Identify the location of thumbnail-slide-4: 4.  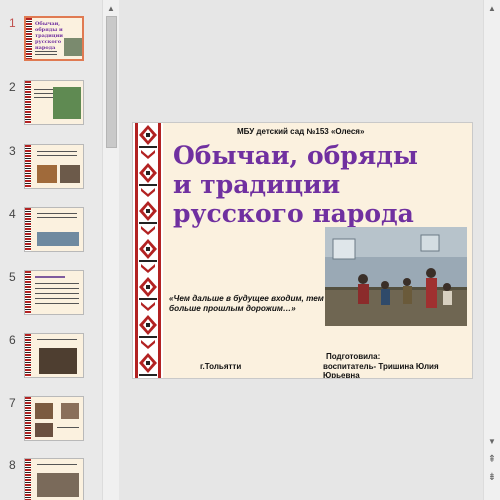
(51, 231).